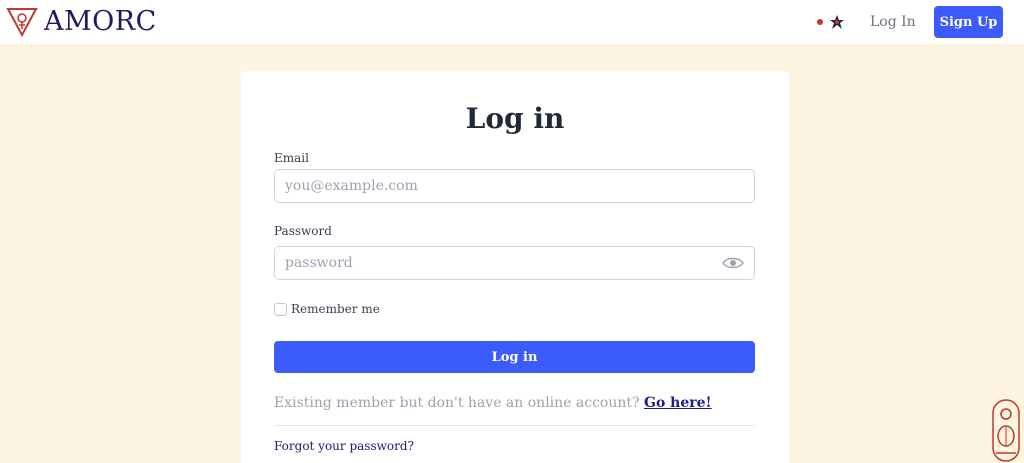  What do you see at coordinates (1006, 430) in the screenshot?
I see `scarab-cartouche-icon` at bounding box center [1006, 430].